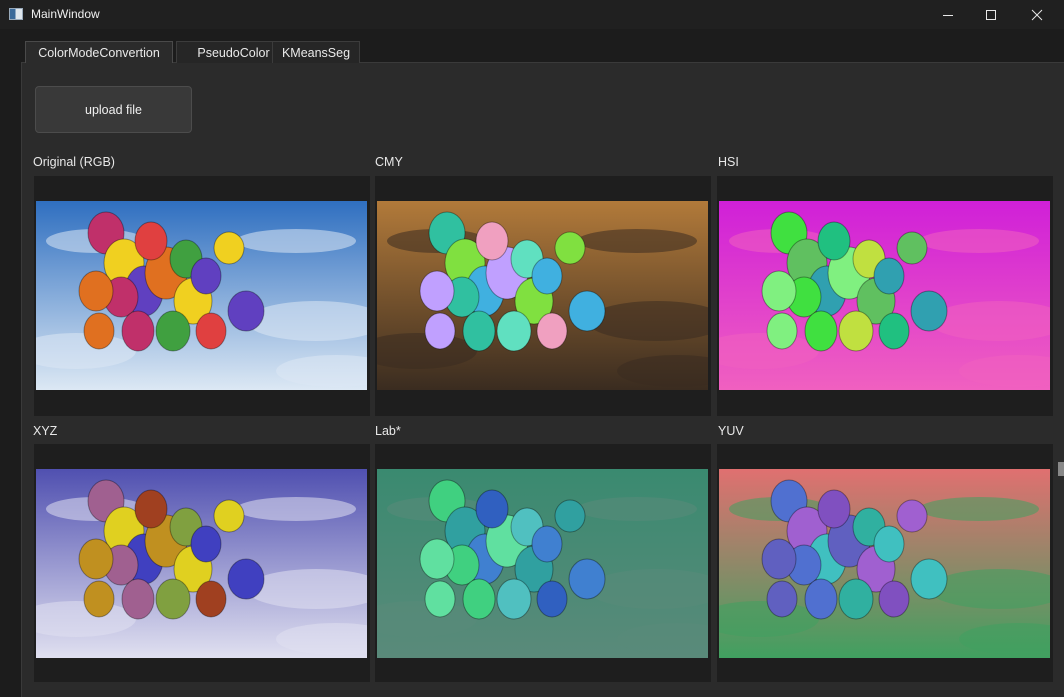  I want to click on maximize-button, so click(991, 14).